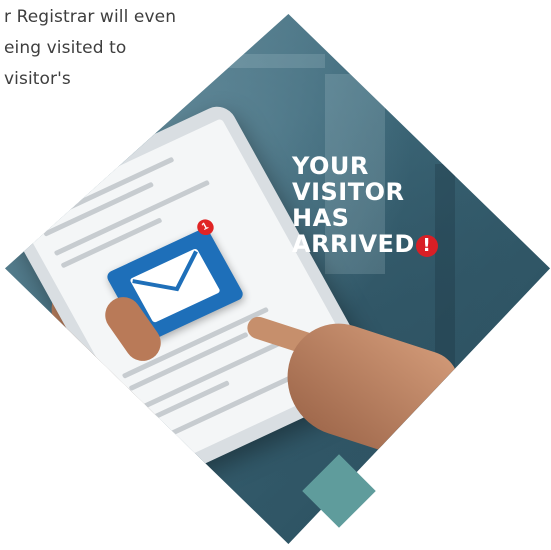 Image resolution: width=551 pixels, height=550 pixels. I want to click on headline-word-arrived: ARRIVED, so click(353, 244).